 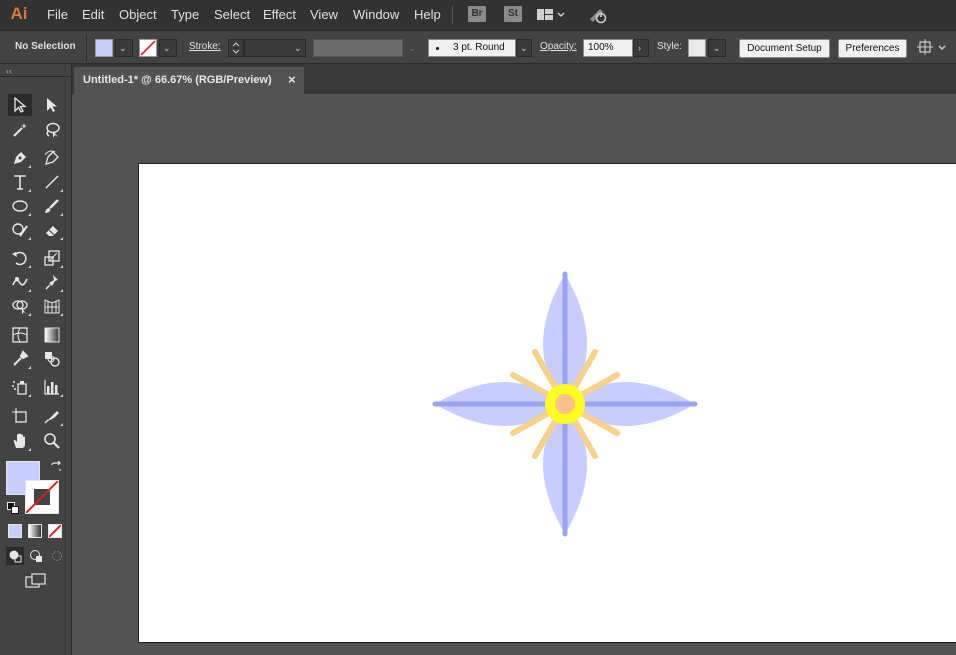 I want to click on selection-status: No Selection, so click(x=45, y=46).